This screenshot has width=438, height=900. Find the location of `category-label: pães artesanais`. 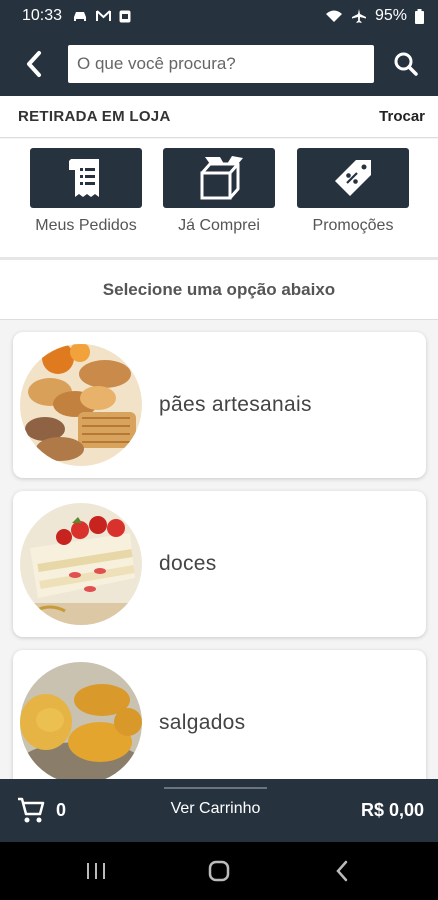

category-label: pães artesanais is located at coordinates (235, 404).